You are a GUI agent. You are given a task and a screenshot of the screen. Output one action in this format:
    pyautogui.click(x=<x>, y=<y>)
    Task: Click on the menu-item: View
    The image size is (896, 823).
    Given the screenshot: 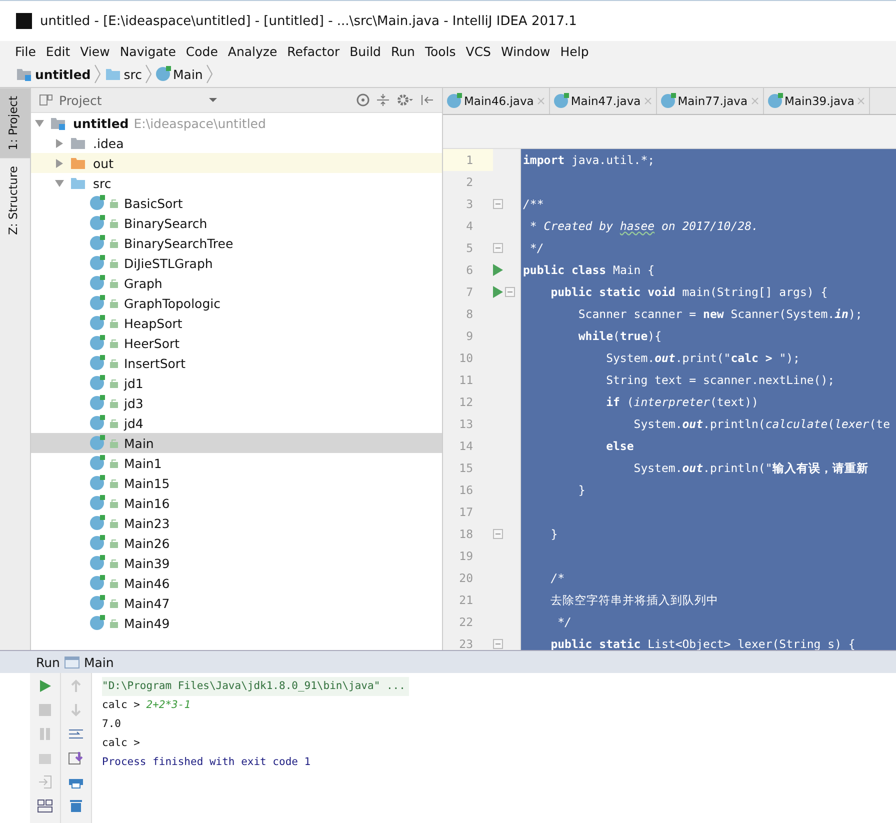 What is the action you would take?
    pyautogui.click(x=95, y=51)
    